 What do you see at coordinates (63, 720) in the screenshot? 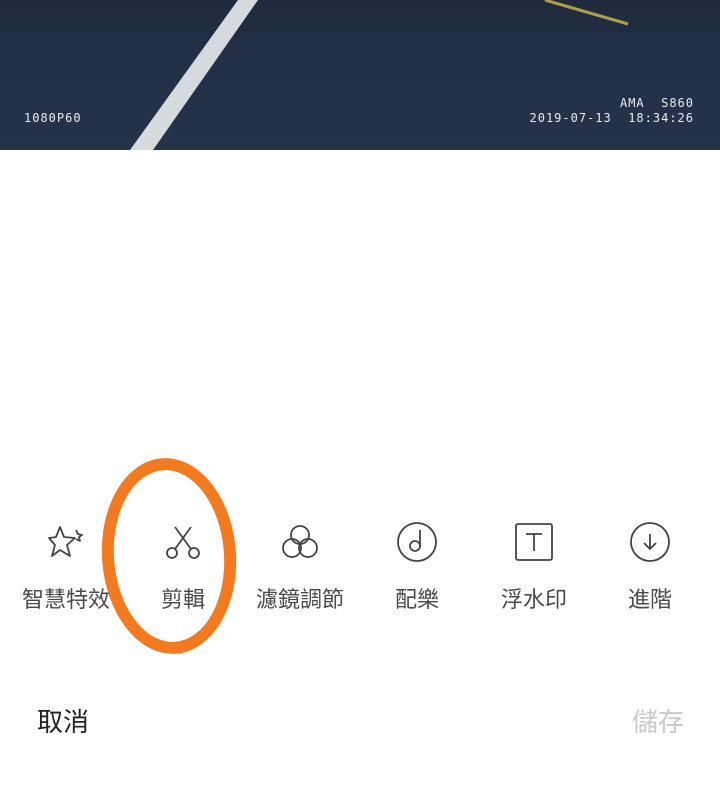
I see `cancel-button: 取消` at bounding box center [63, 720].